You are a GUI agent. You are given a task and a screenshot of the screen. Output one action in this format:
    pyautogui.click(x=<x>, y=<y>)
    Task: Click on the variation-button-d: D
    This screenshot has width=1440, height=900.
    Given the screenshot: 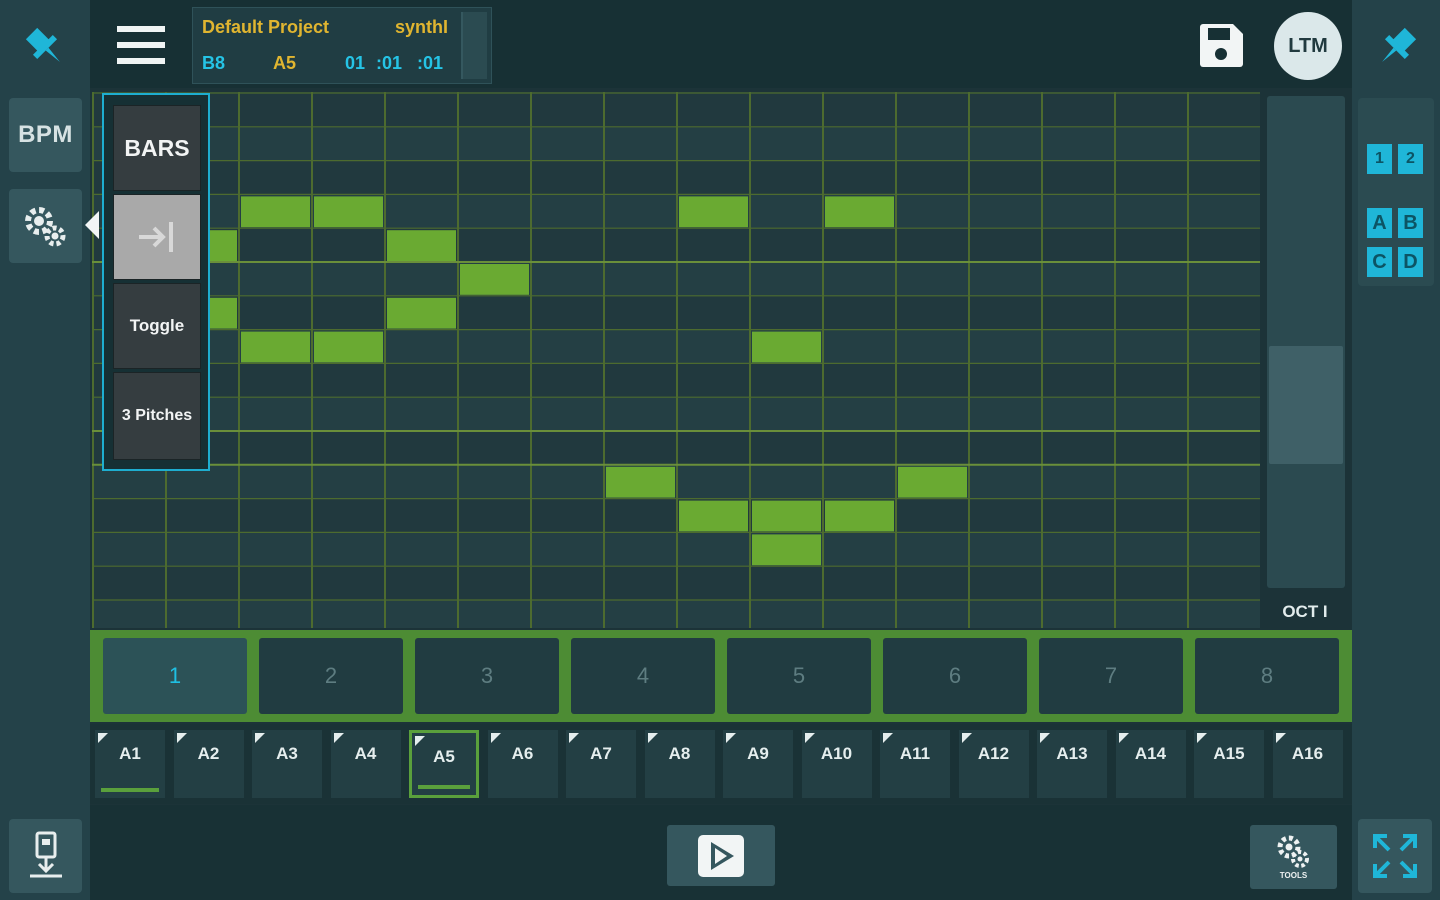 What is the action you would take?
    pyautogui.click(x=1410, y=262)
    